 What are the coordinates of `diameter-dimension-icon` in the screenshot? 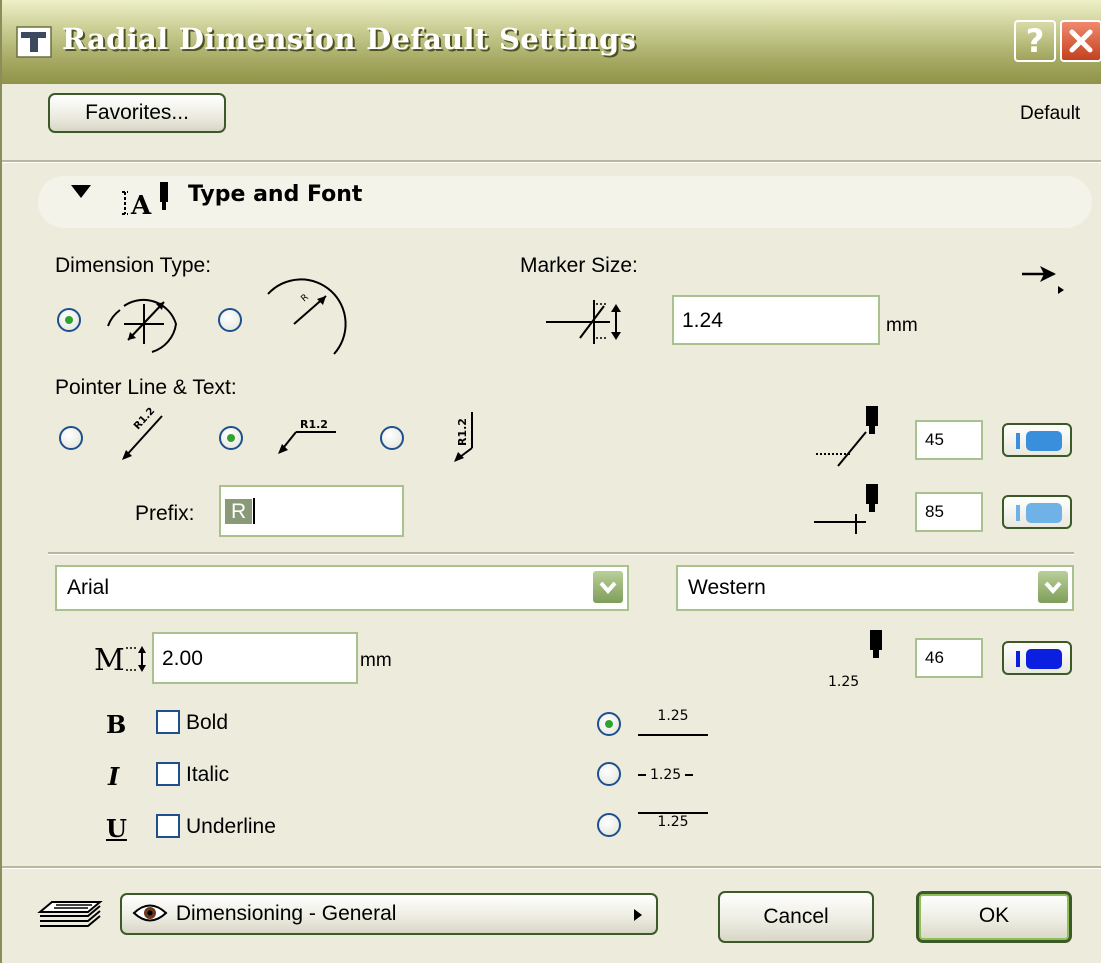 It's located at (142, 325).